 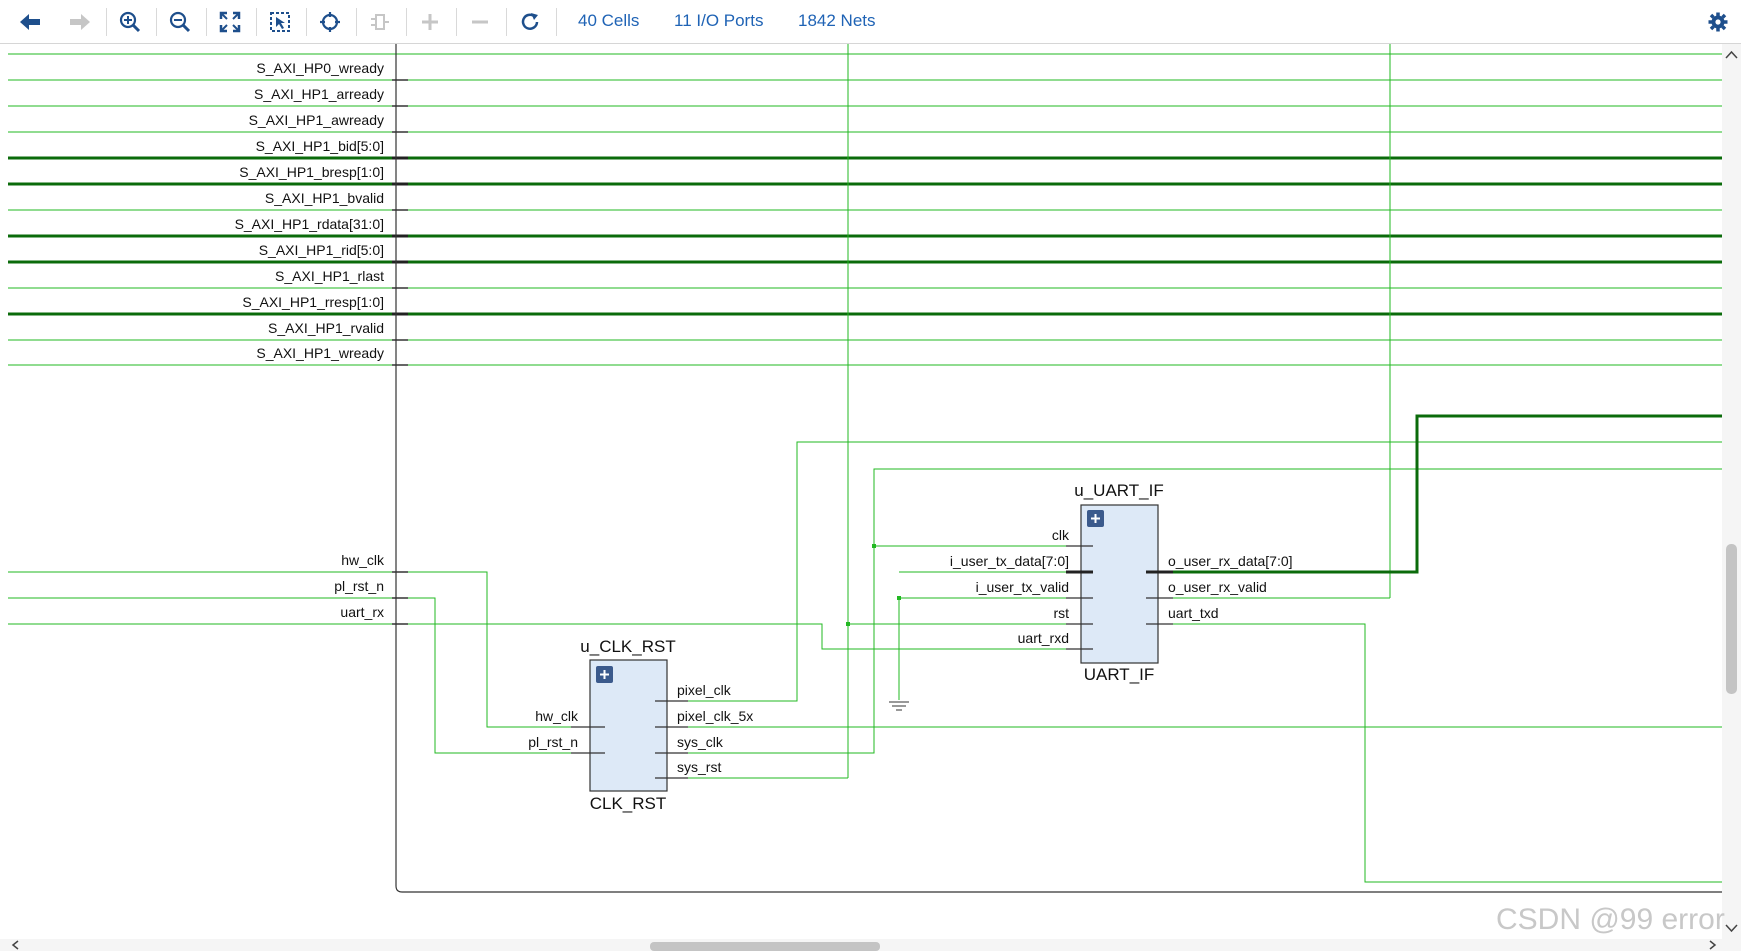 I want to click on horizontal-scroll-thumb, so click(x=765, y=946).